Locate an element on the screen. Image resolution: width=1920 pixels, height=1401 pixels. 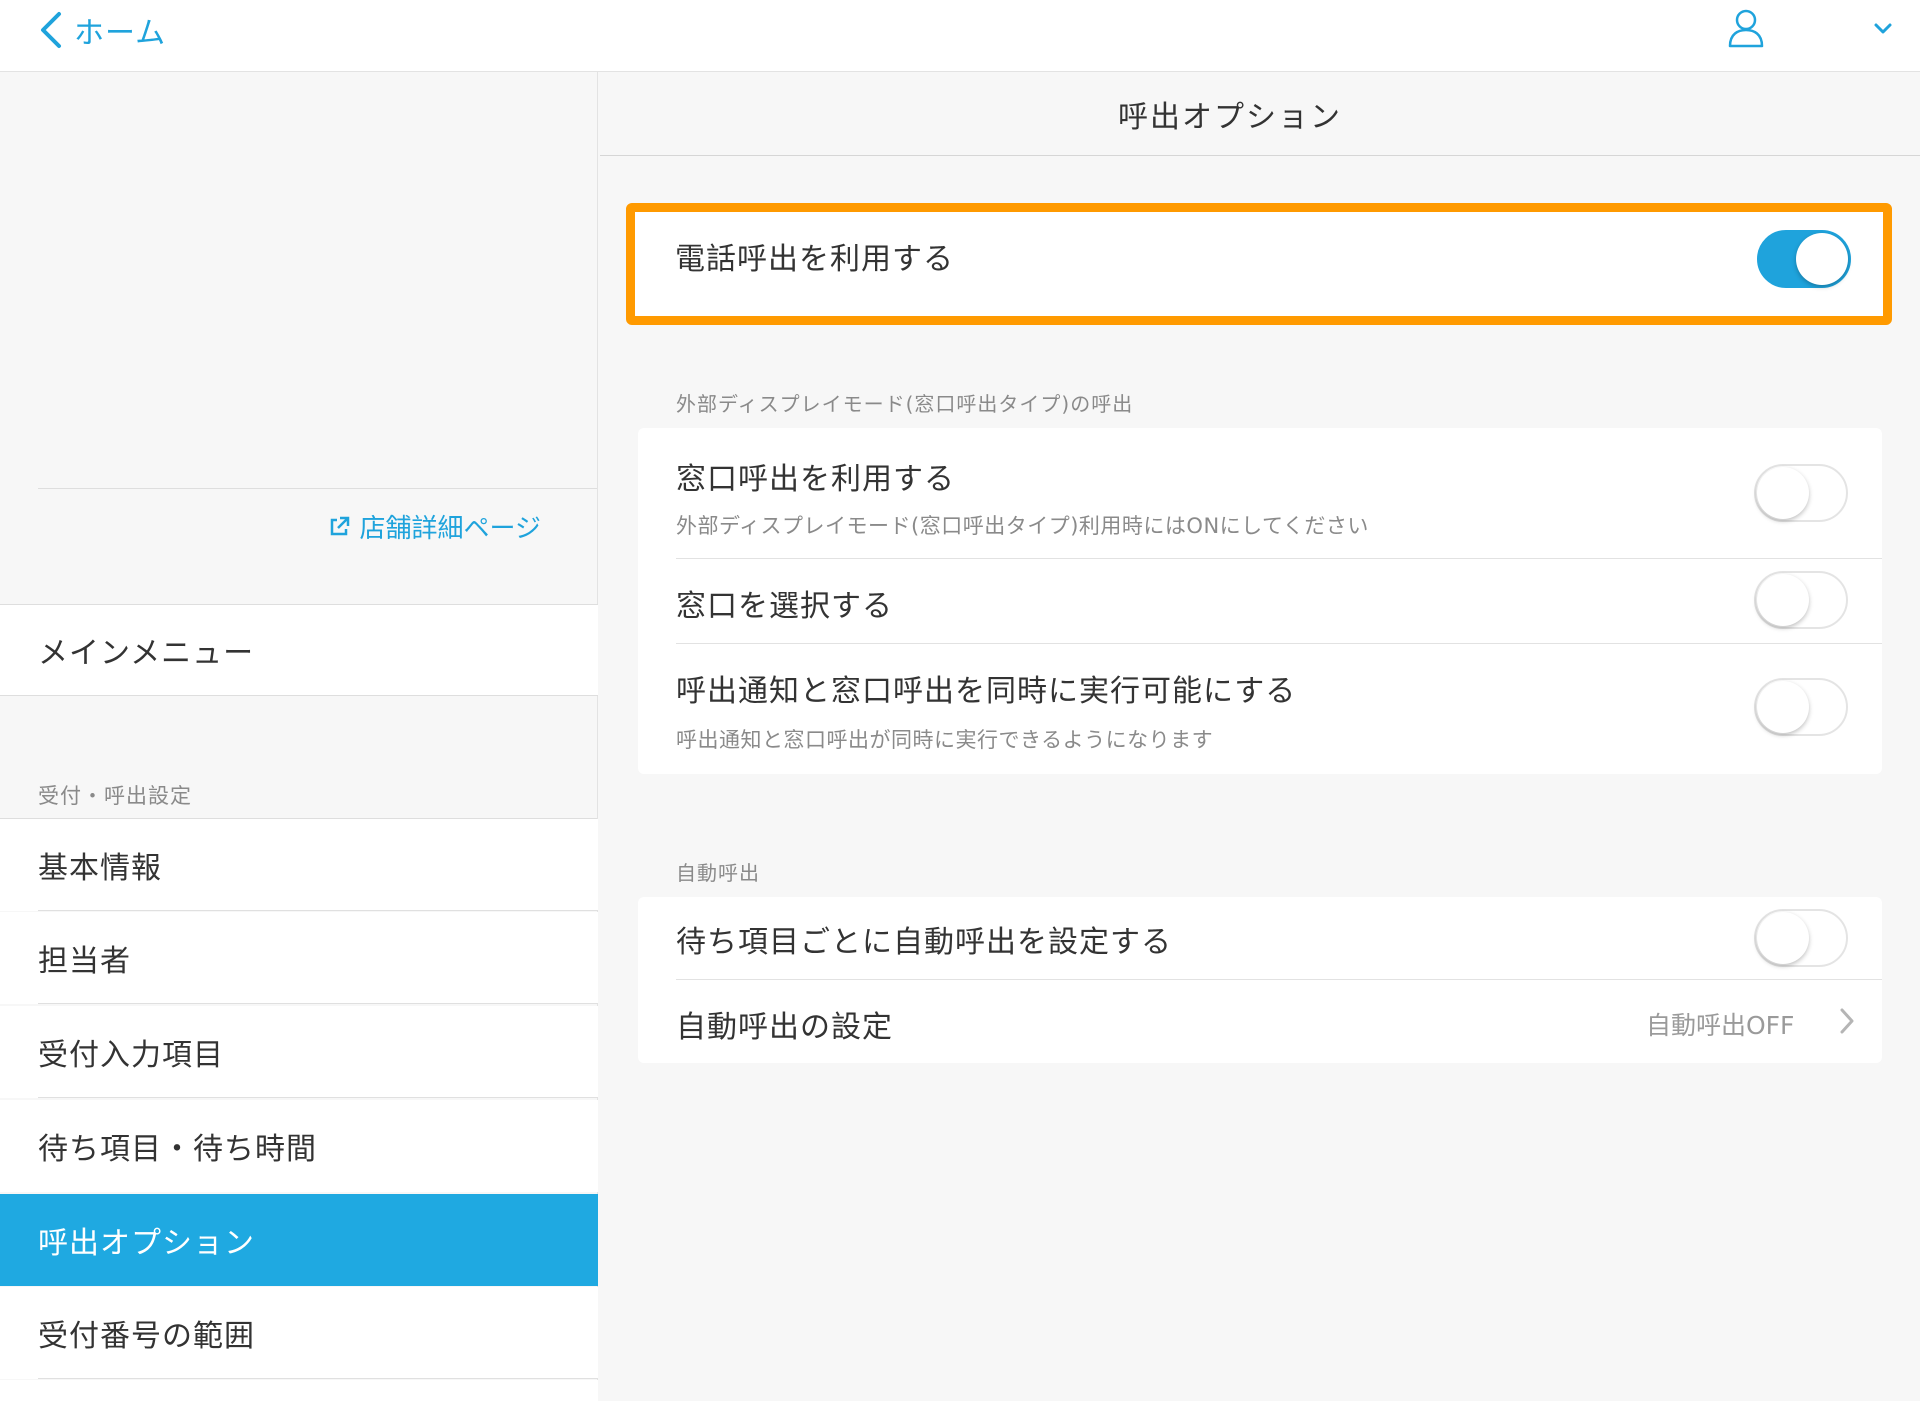
sidebar-item-staff: 担当者 is located at coordinates (299, 958).